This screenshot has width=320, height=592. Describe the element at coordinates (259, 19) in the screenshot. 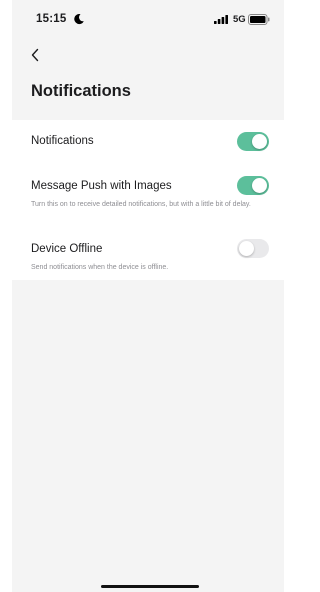

I see `battery-icon` at that location.